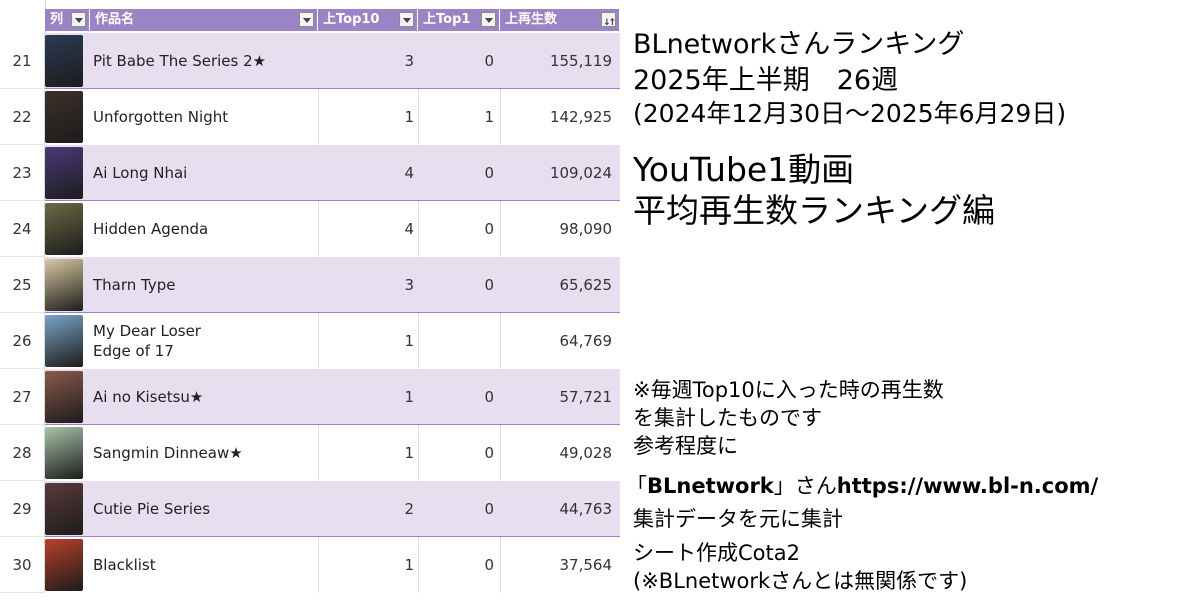  What do you see at coordinates (586, 565) in the screenshot?
I see `views-cell: 37,564` at bounding box center [586, 565].